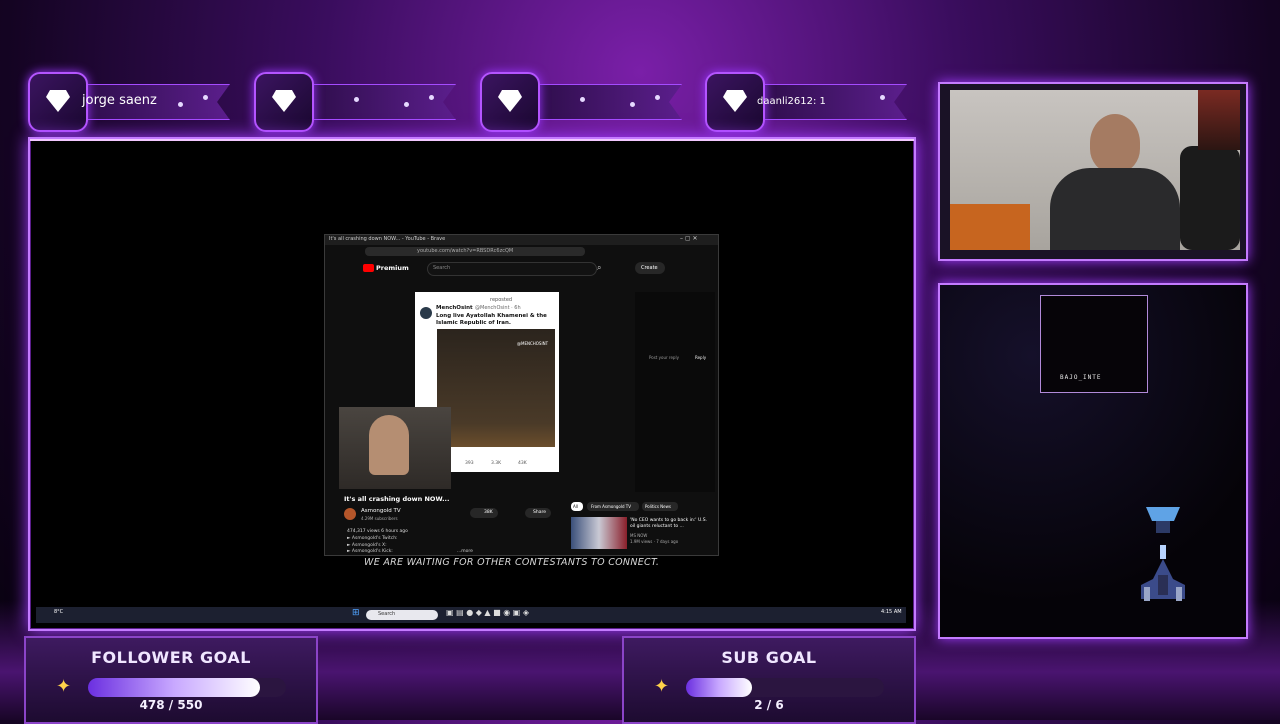 The width and height of the screenshot is (1280, 724). I want to click on alert-name: daanli2612: 1, so click(791, 101).